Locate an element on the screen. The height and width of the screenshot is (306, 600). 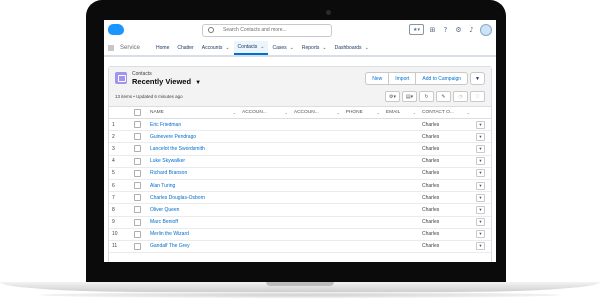
nav-label: Chatter is located at coordinates (185, 48).